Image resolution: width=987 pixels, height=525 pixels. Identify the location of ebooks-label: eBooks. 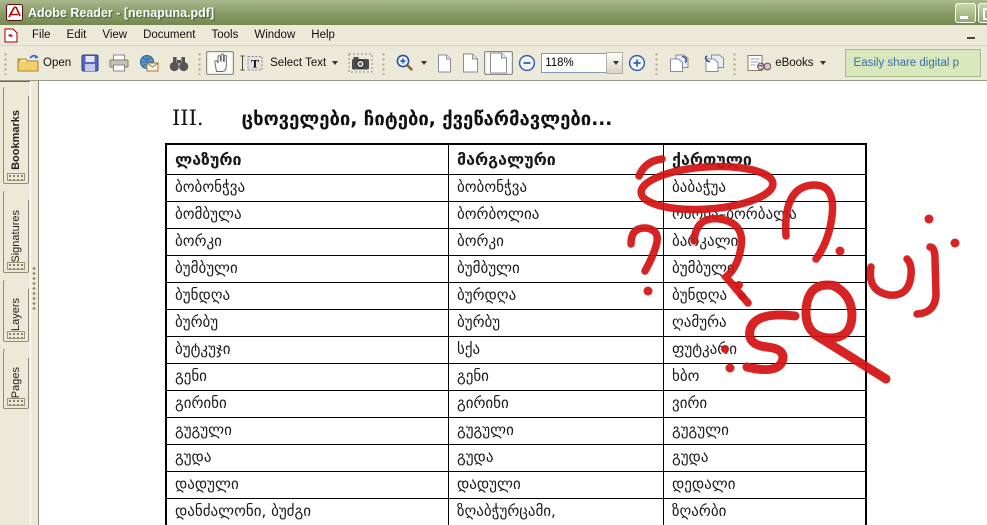
(794, 63).